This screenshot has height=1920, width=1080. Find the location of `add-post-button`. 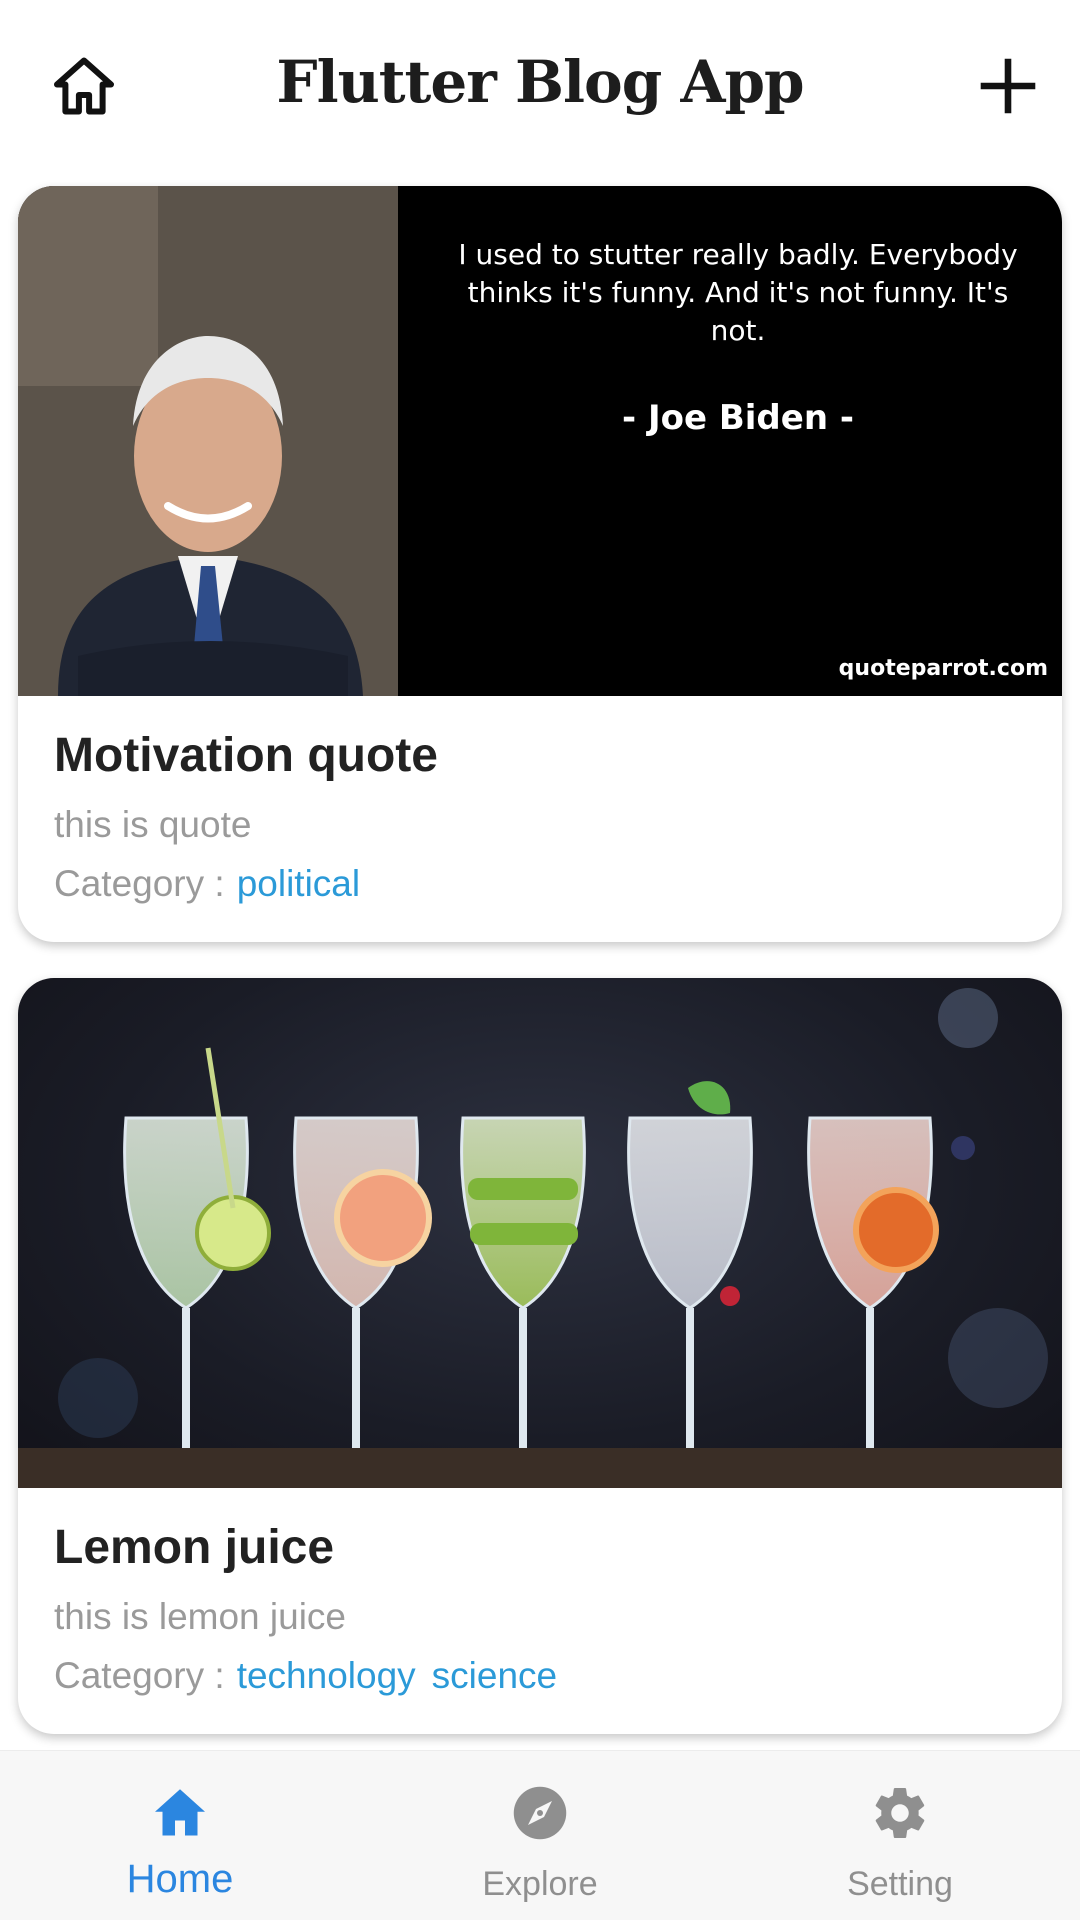

add-post-button is located at coordinates (1008, 86).